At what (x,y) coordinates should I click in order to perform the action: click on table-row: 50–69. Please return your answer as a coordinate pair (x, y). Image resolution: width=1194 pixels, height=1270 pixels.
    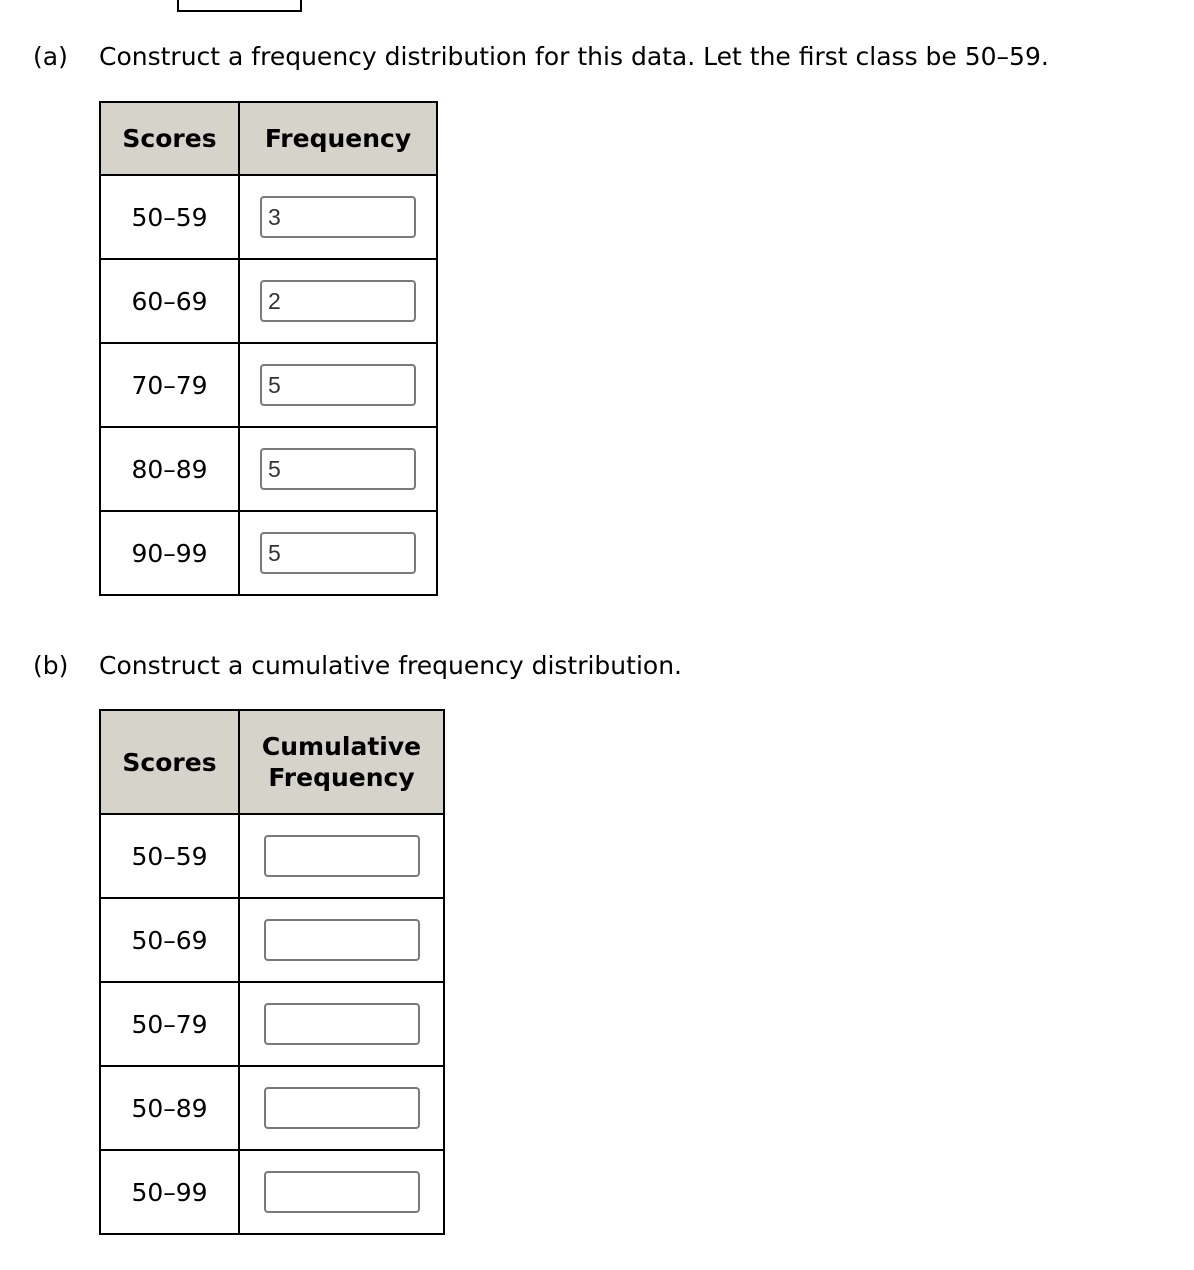
    Looking at the image, I should click on (272, 940).